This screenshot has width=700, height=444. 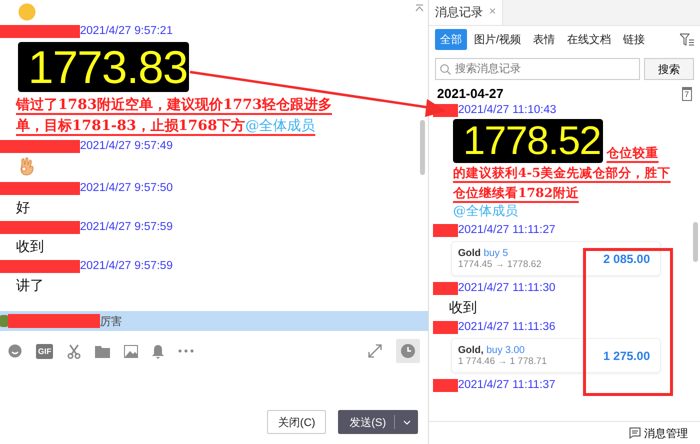 I want to click on message-text: 好, so click(x=22, y=207).